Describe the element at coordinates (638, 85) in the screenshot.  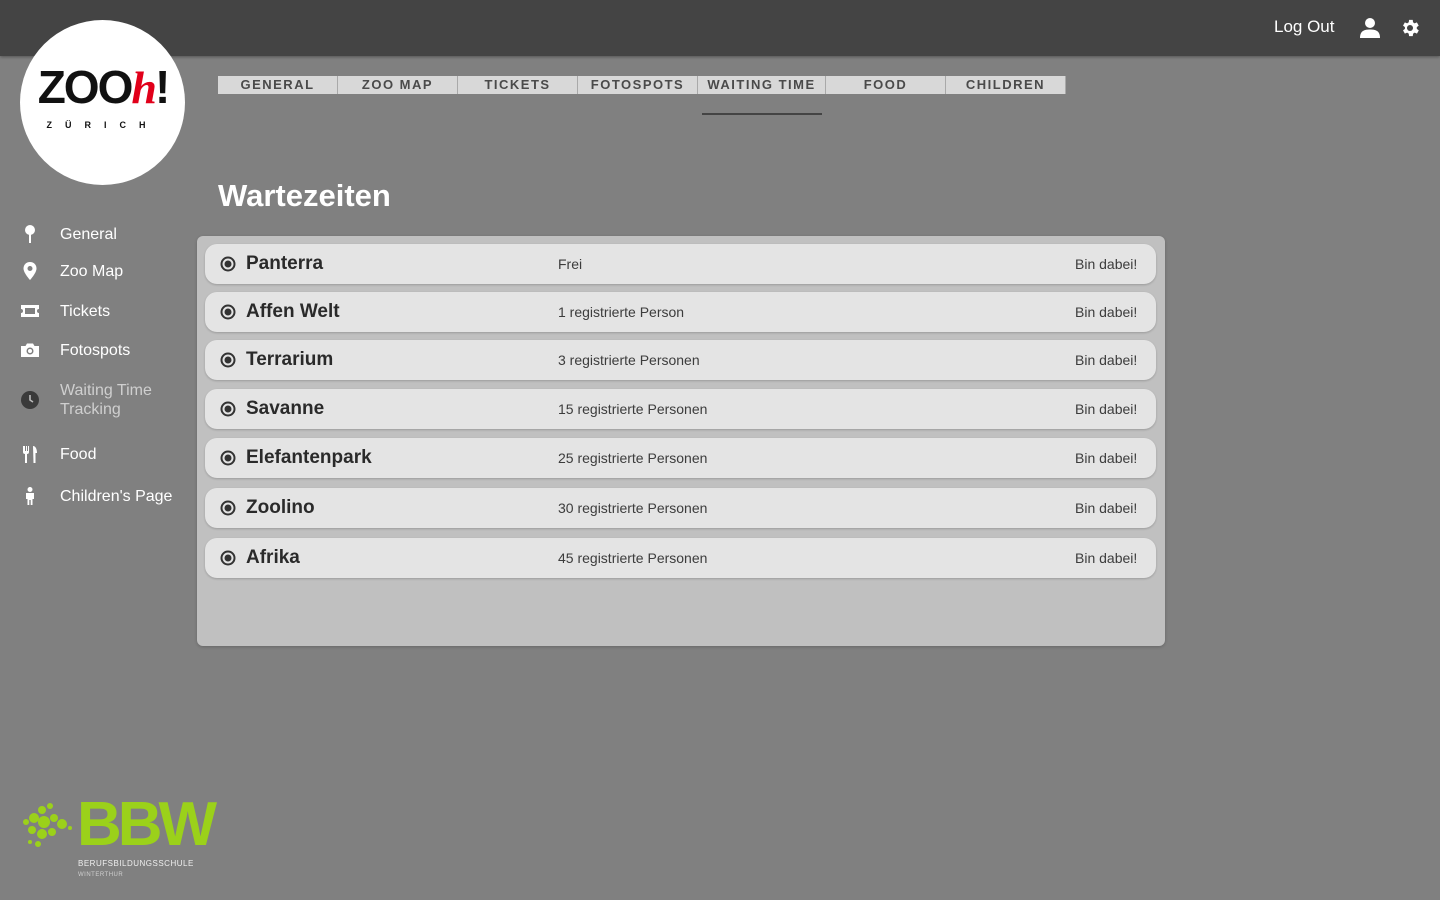
I see `tab-fotospots: FOTOSPOTS` at that location.